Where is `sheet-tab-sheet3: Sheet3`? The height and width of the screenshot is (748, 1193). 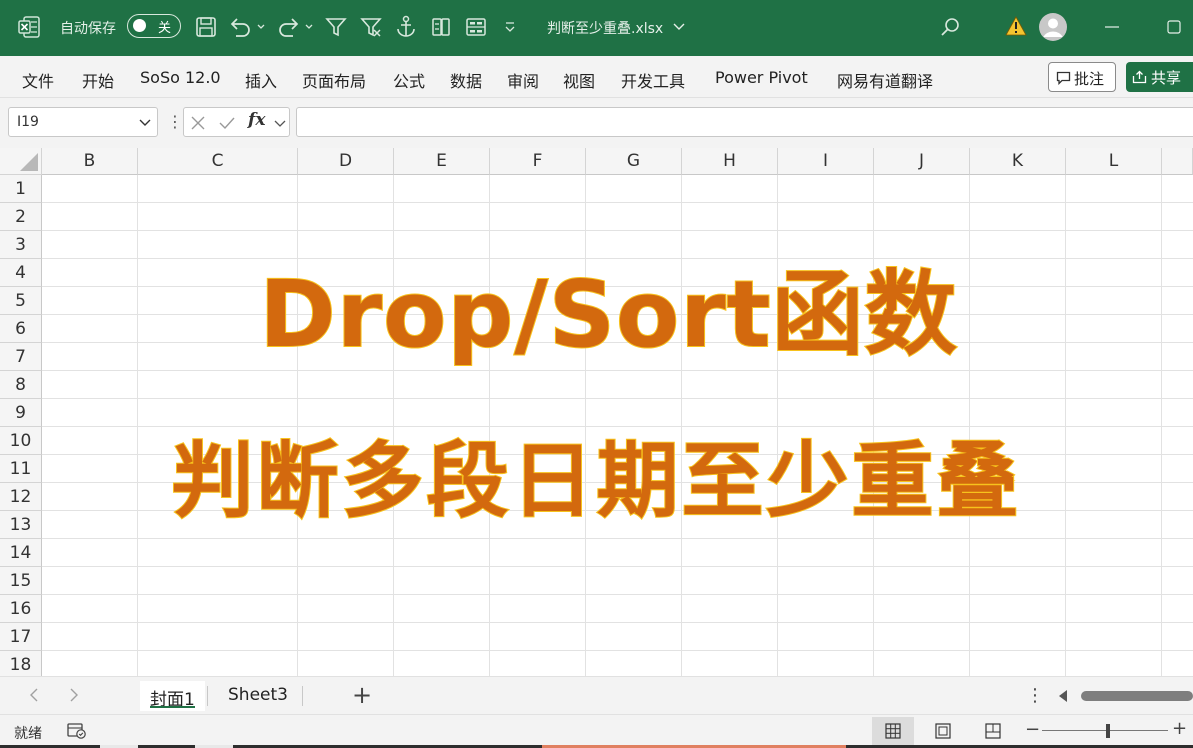
sheet-tab-sheet3: Sheet3 is located at coordinates (258, 696).